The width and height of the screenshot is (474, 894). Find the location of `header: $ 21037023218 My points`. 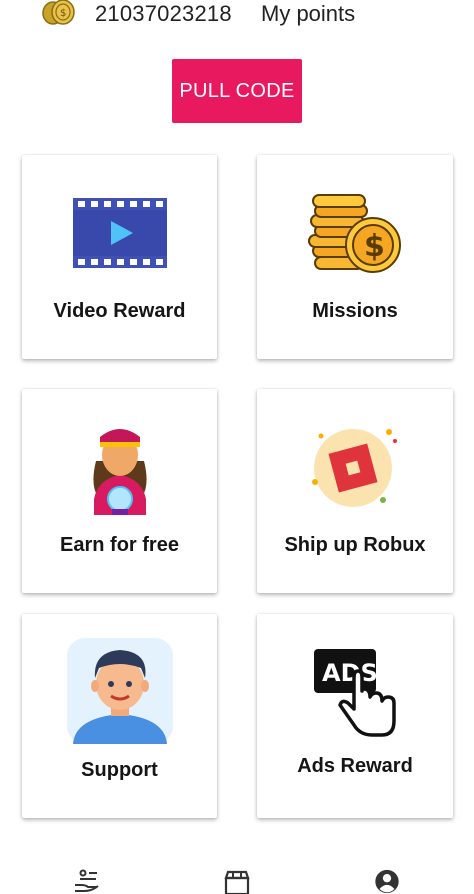

header: $ 21037023218 My points is located at coordinates (237, 15).